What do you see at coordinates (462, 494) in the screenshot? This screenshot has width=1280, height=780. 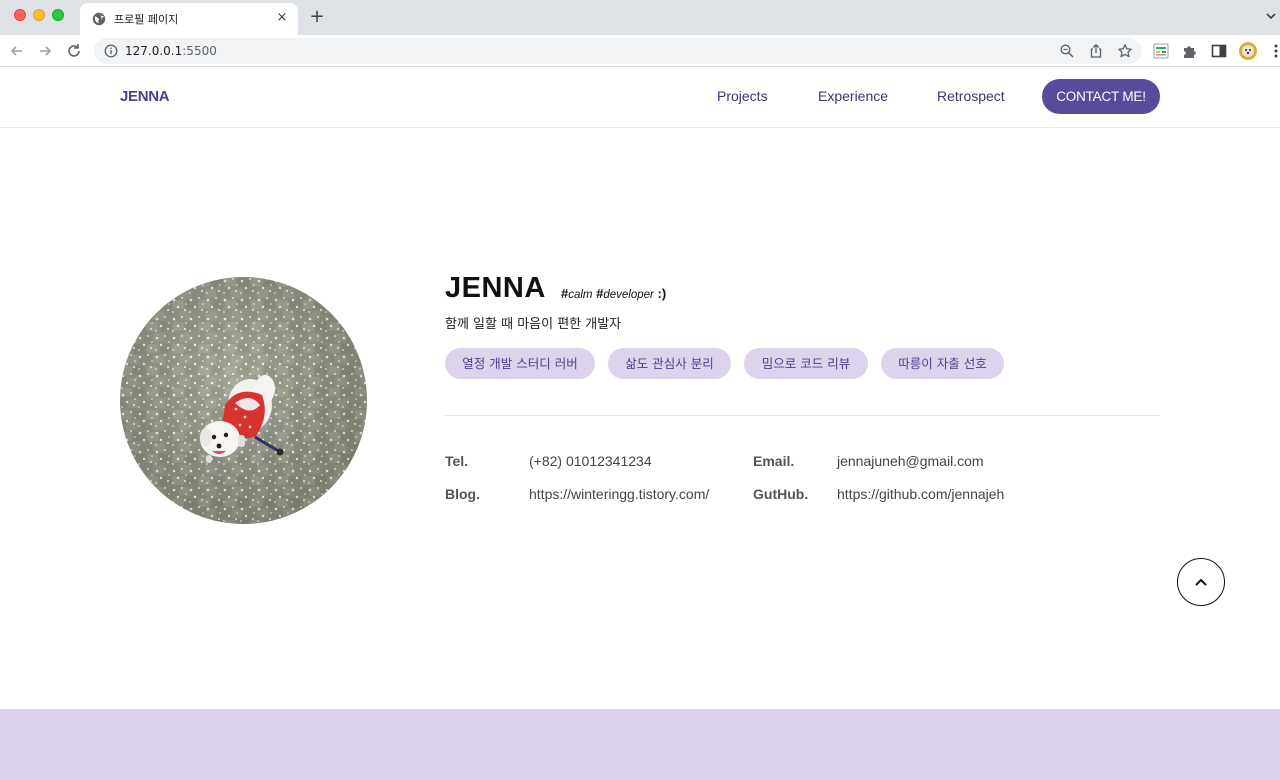 I see `blog-label: Blog.` at bounding box center [462, 494].